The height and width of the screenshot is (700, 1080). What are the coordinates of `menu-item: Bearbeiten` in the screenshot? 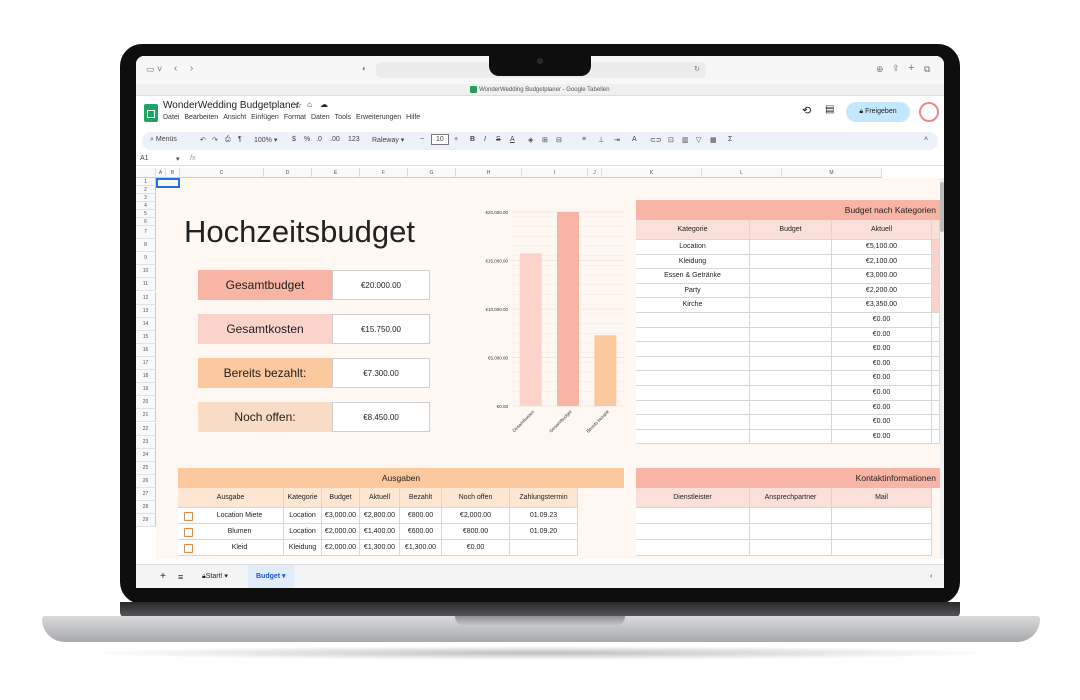 It's located at (201, 117).